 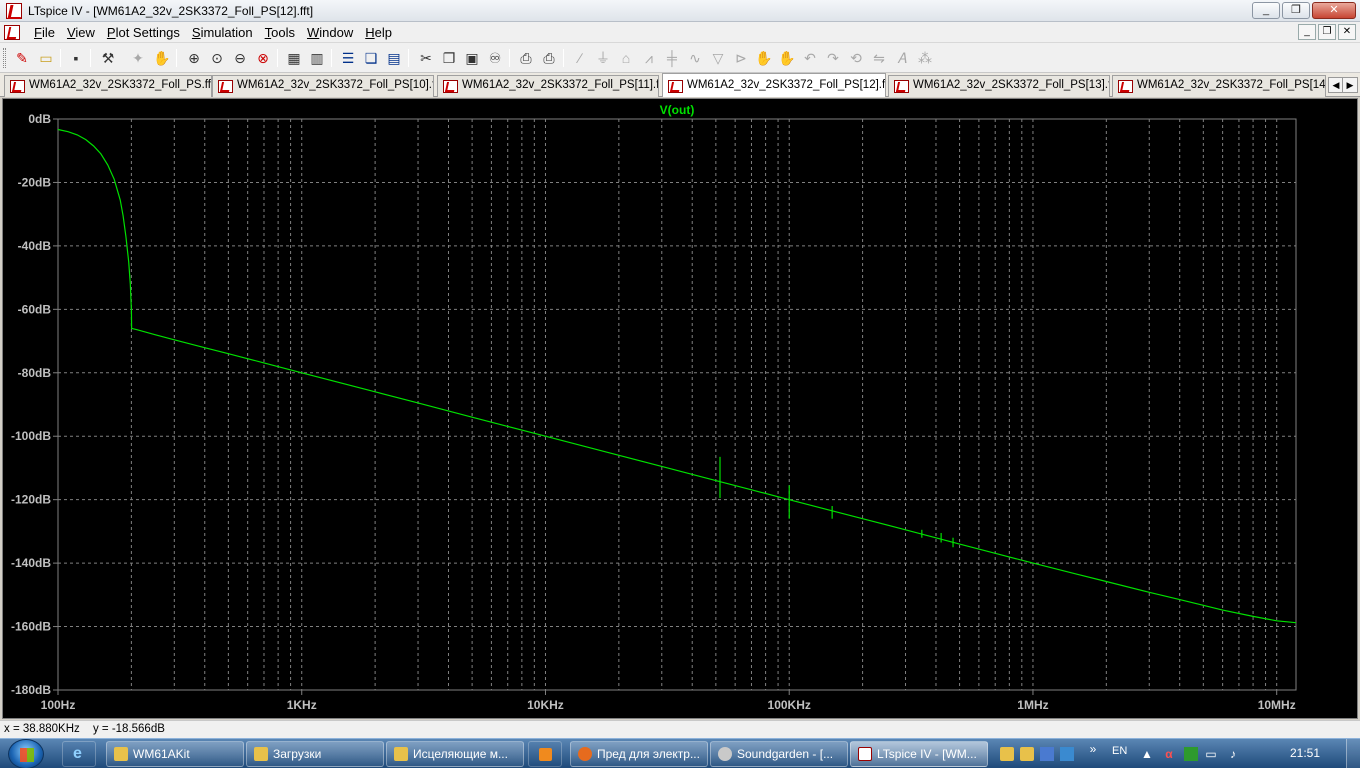 What do you see at coordinates (108, 86) in the screenshot?
I see `tab-fft-0: WM61A2_32v_2SK3372_Foll_PS.fft` at bounding box center [108, 86].